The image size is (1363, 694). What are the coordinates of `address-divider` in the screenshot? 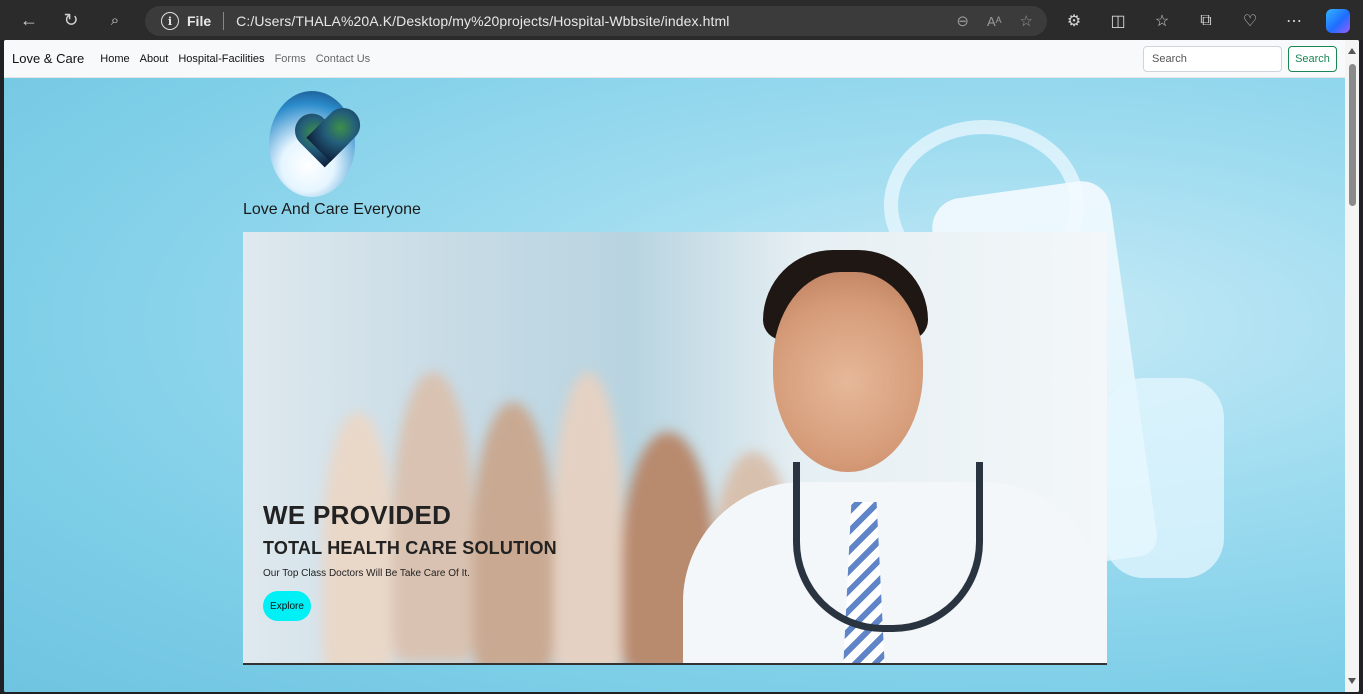 It's located at (224, 21).